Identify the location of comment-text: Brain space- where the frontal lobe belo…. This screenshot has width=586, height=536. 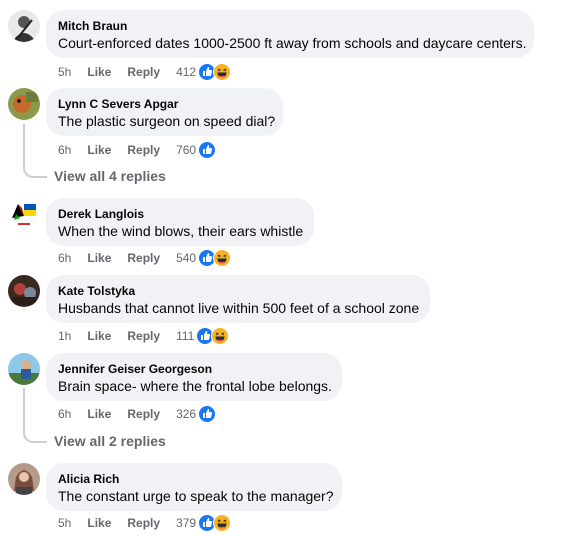
(195, 386).